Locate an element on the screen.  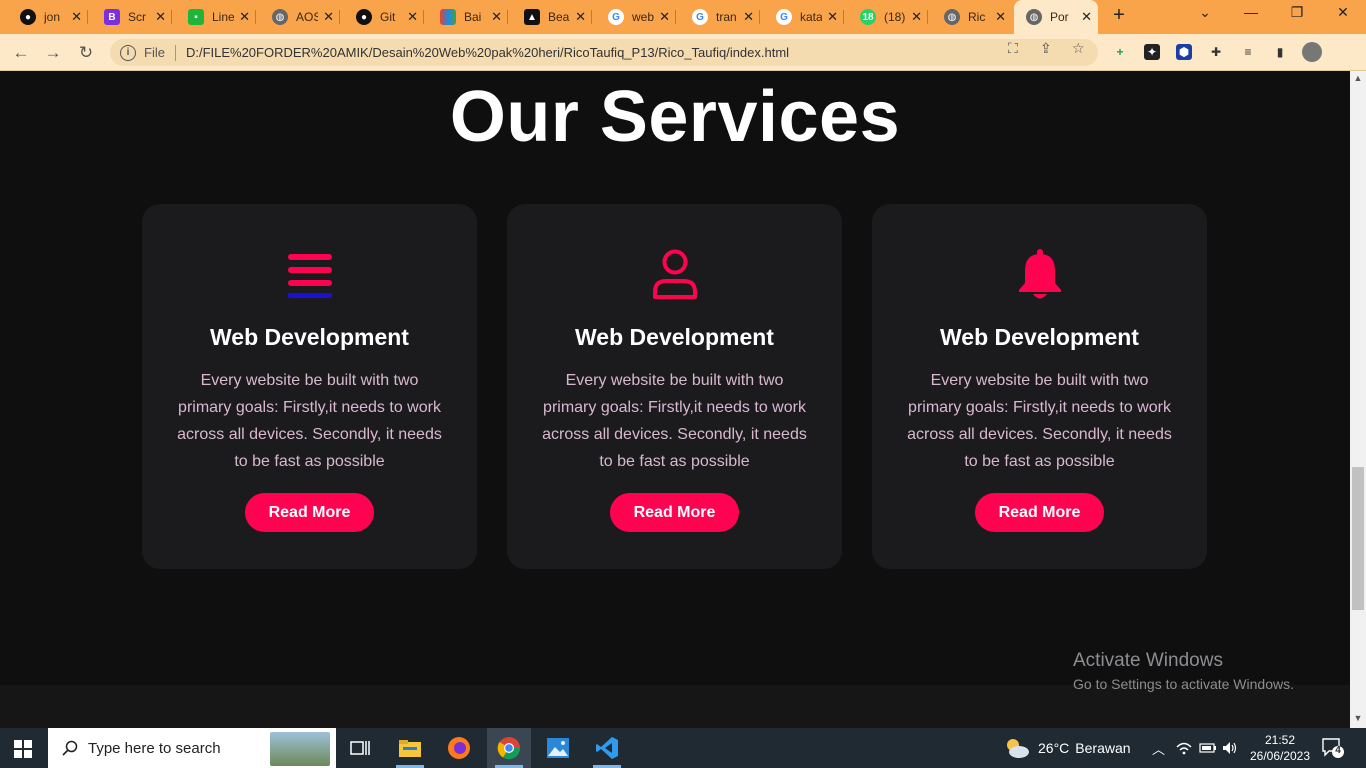
browser-tab: B Scr ✕ is located at coordinates (132, 17).